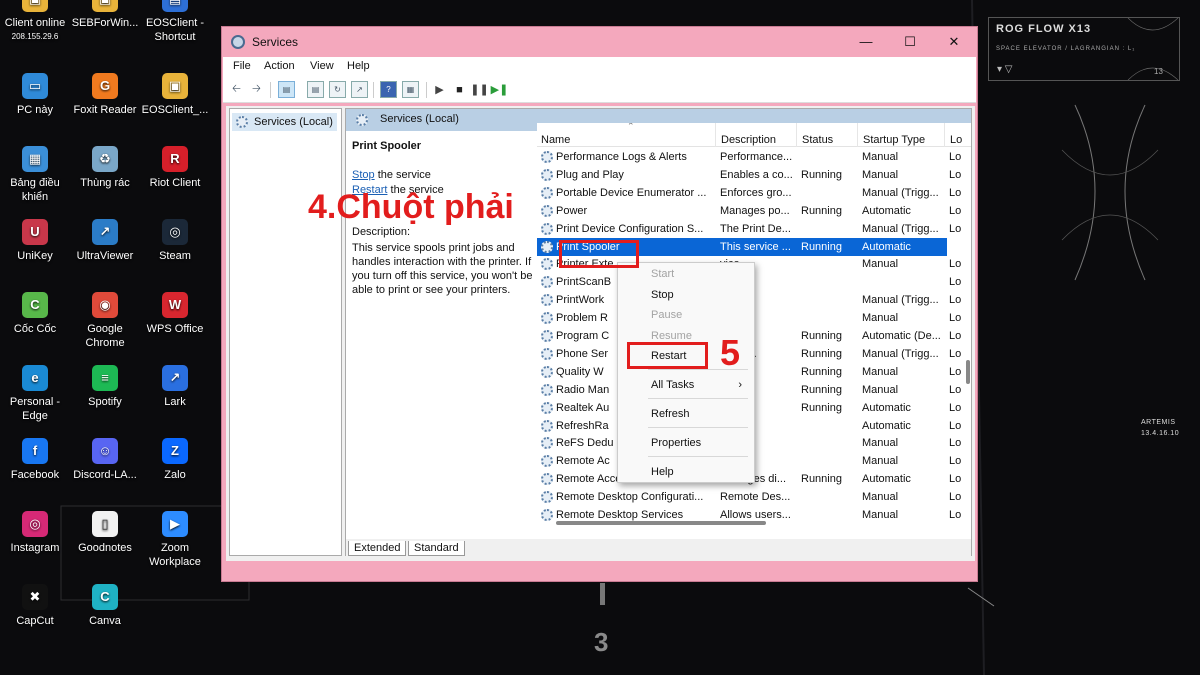 The width and height of the screenshot is (1200, 675). Describe the element at coordinates (910, 42) in the screenshot. I see `maximize-button: ☐` at that location.